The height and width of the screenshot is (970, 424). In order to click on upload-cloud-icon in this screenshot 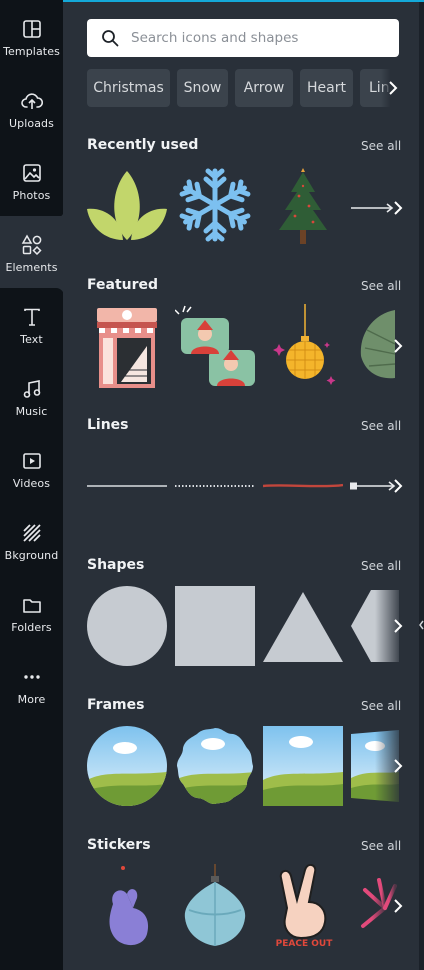, I will do `click(31, 101)`.